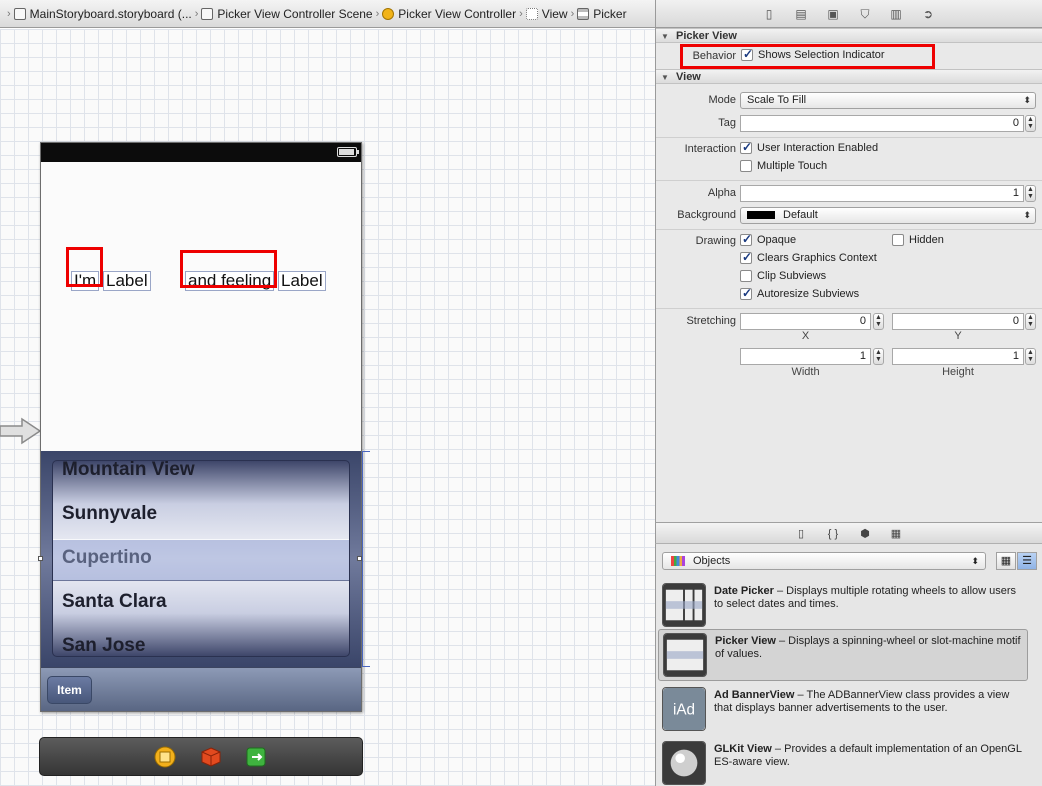 The height and width of the screenshot is (786, 1042). What do you see at coordinates (761, 215) in the screenshot?
I see `color-swatch` at bounding box center [761, 215].